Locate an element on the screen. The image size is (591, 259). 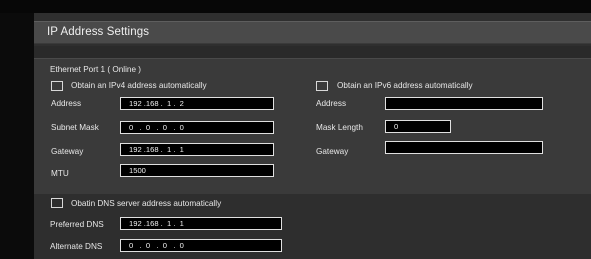
mask-length-input: 0 is located at coordinates (418, 126).